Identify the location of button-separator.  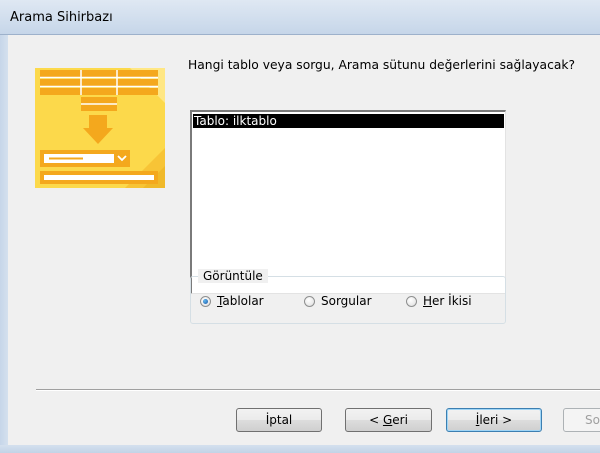
(318, 390).